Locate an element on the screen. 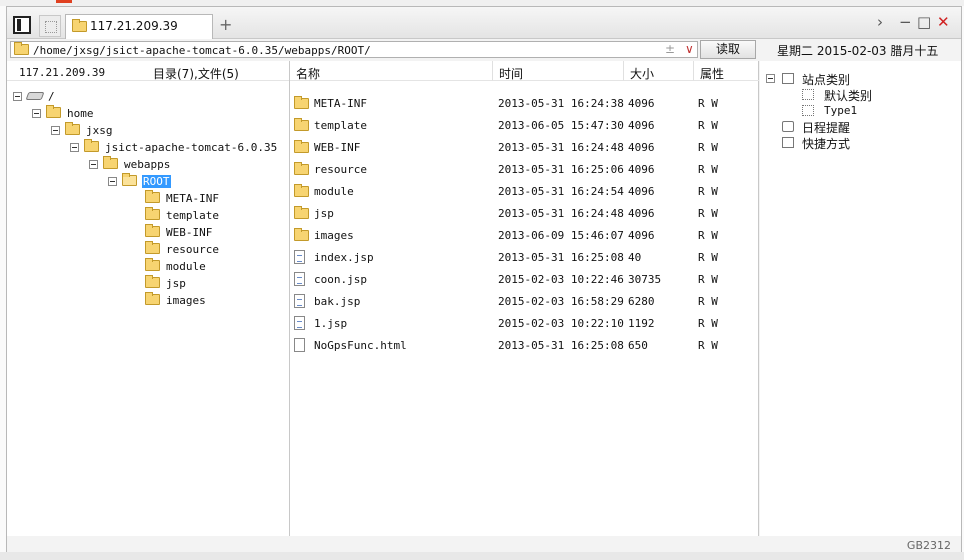 The height and width of the screenshot is (560, 964). file-name: NoGpsFunc.html is located at coordinates (360, 345).